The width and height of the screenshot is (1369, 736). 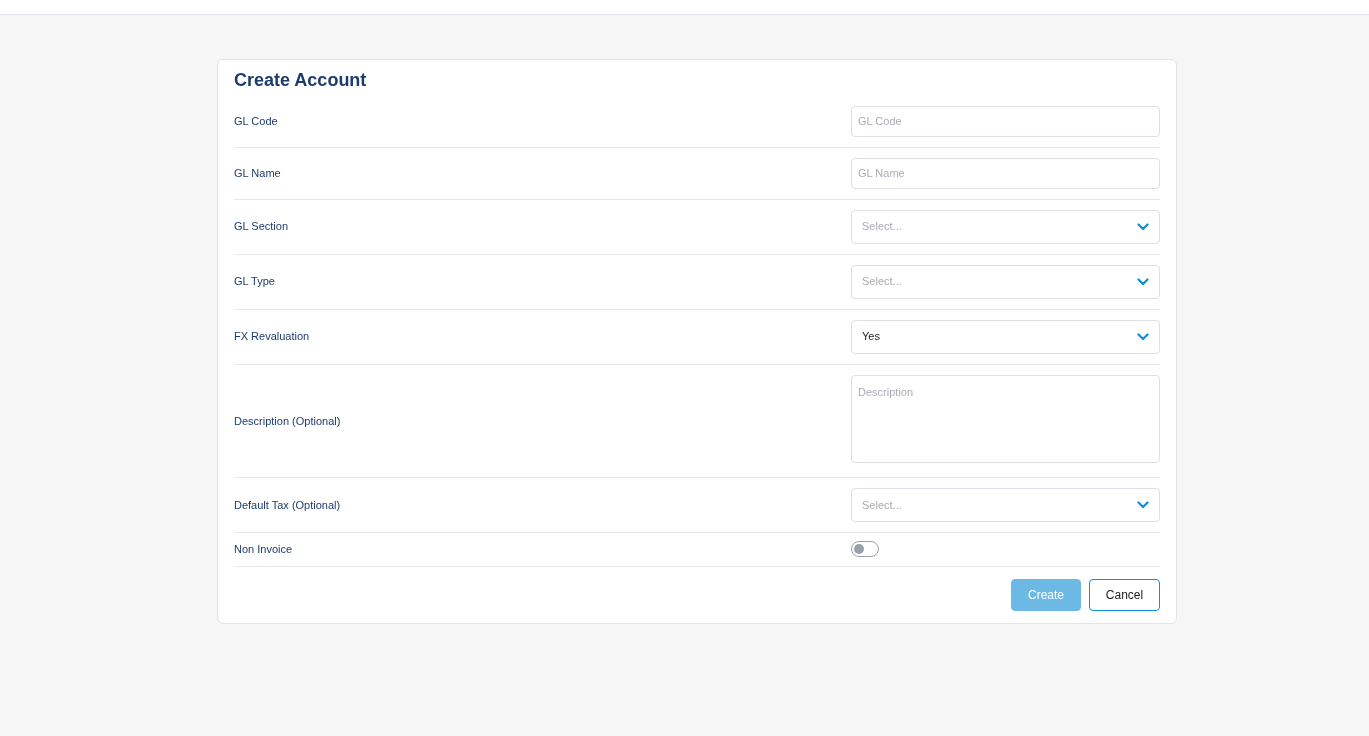 I want to click on form-title: Create Account, so click(x=301, y=81).